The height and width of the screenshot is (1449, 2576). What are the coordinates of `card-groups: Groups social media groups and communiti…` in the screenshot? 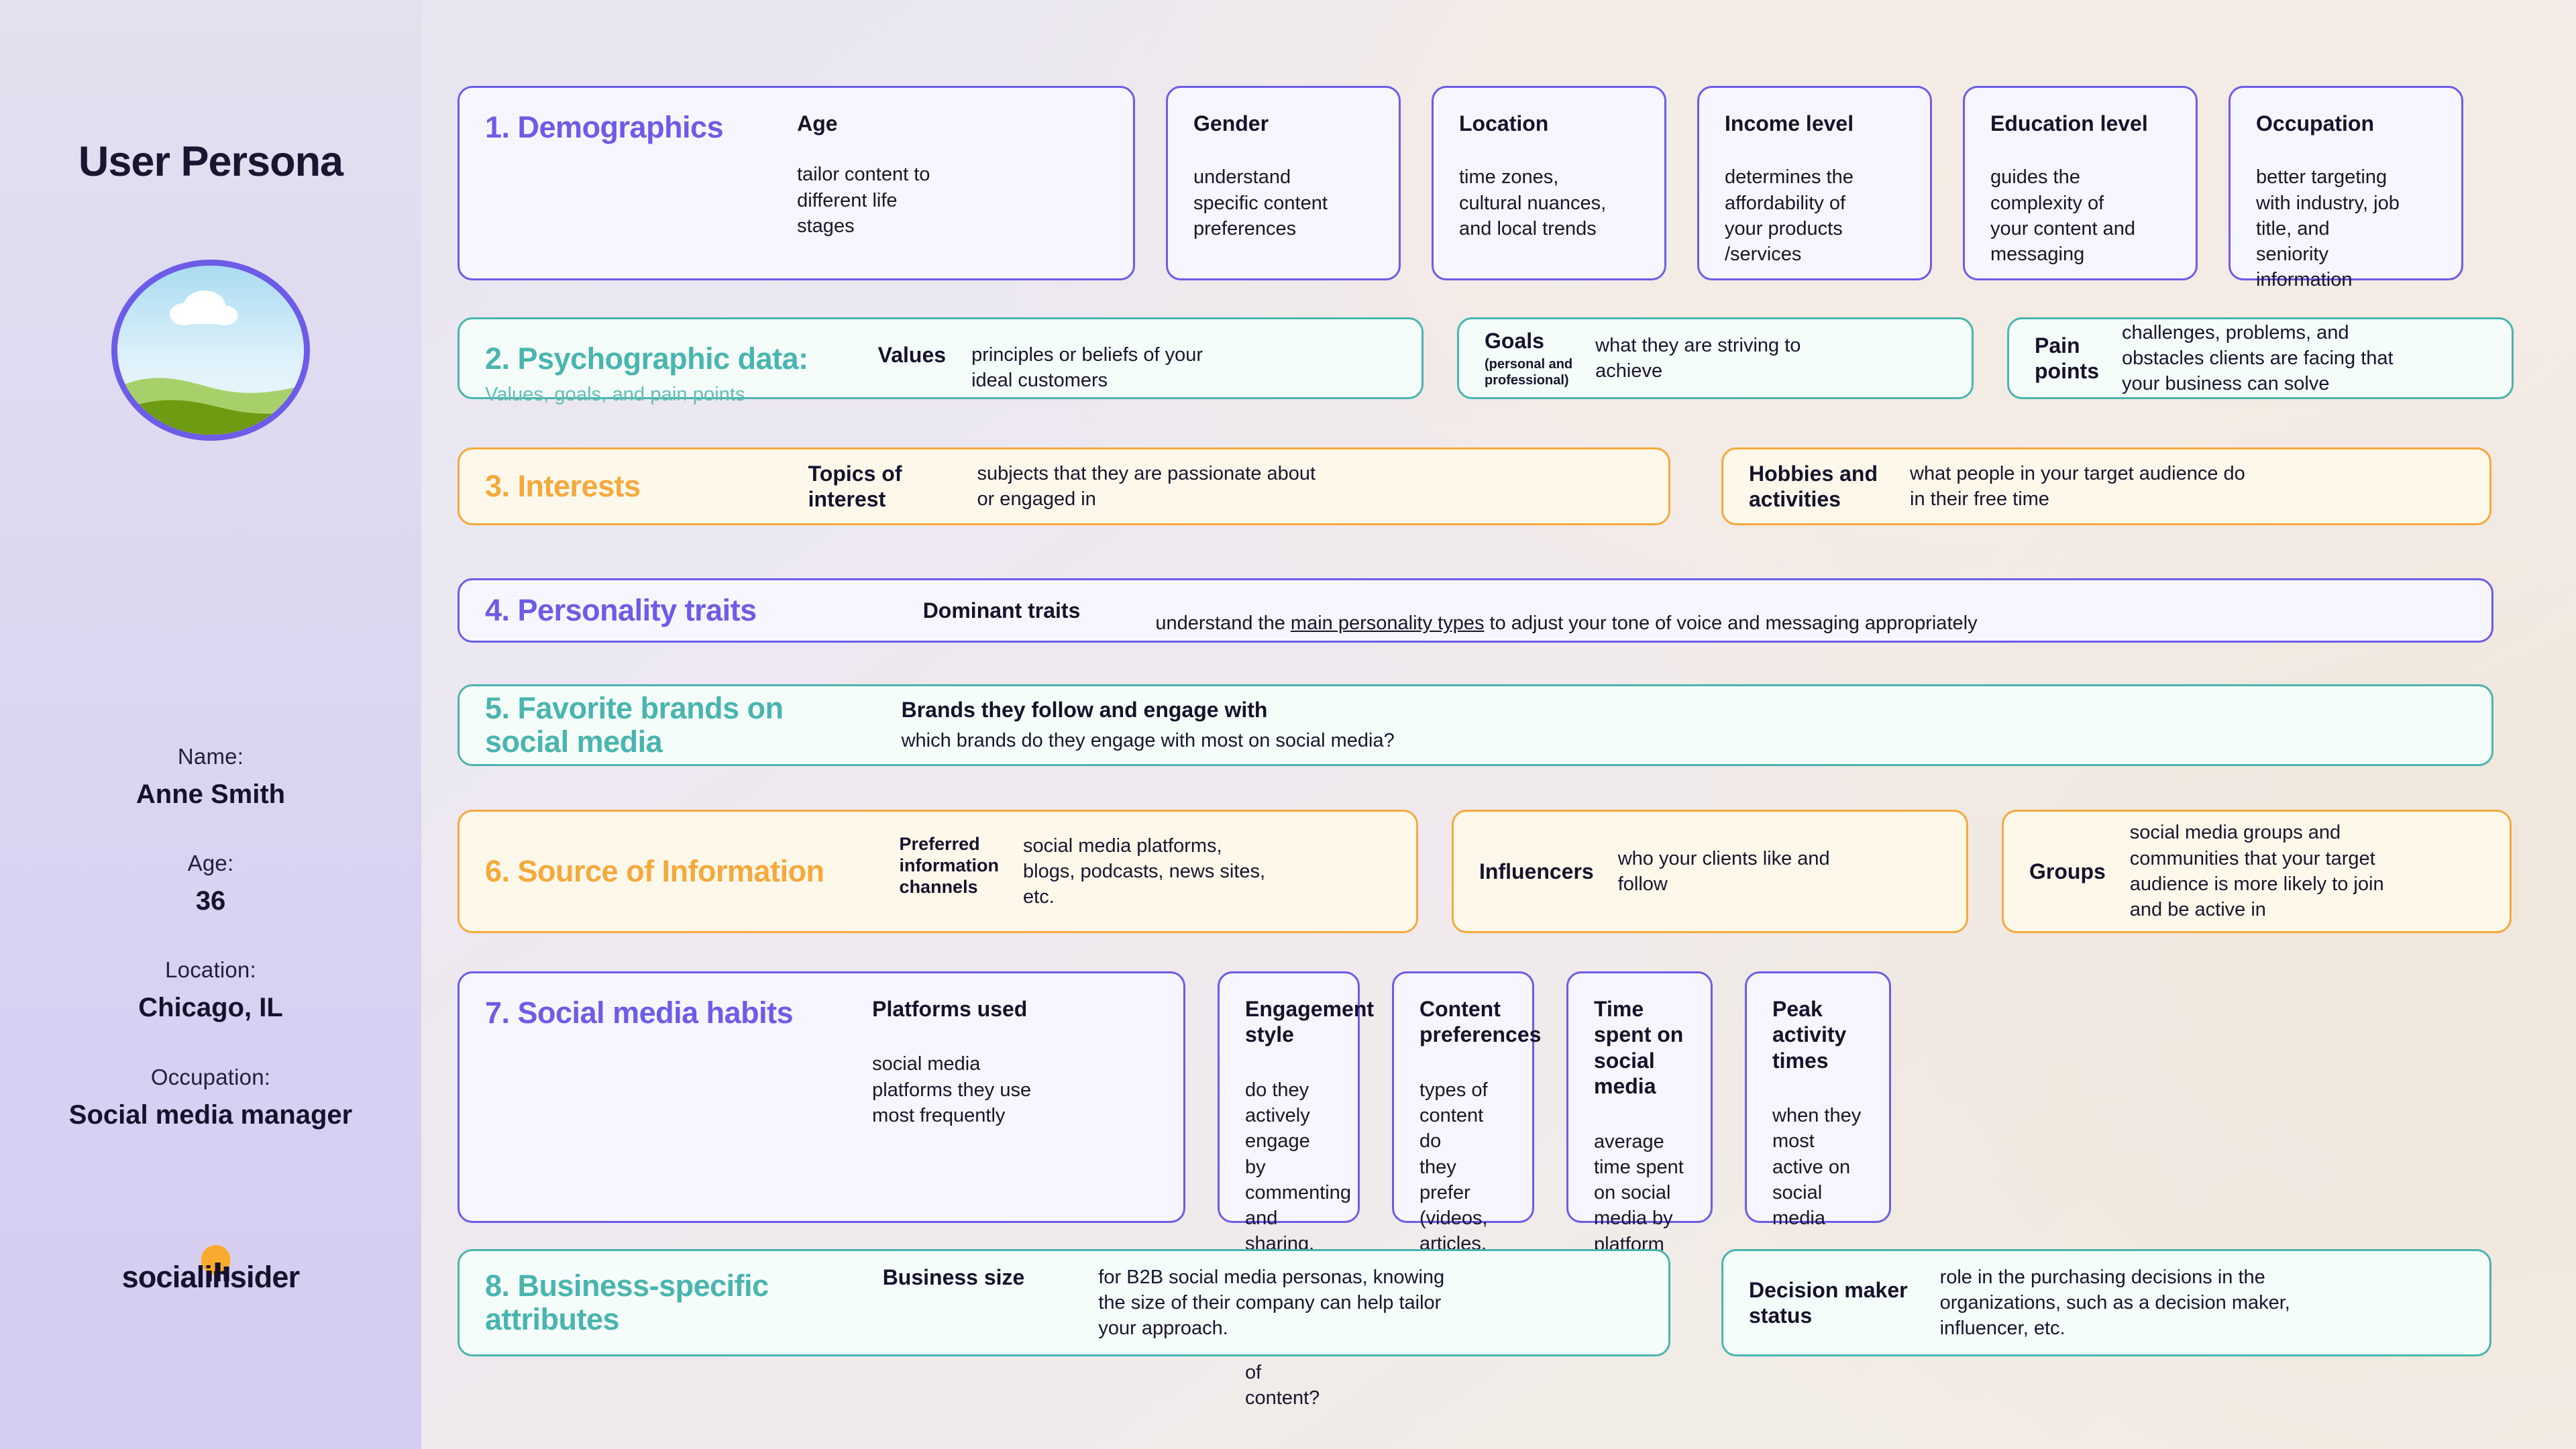 It's located at (2257, 871).